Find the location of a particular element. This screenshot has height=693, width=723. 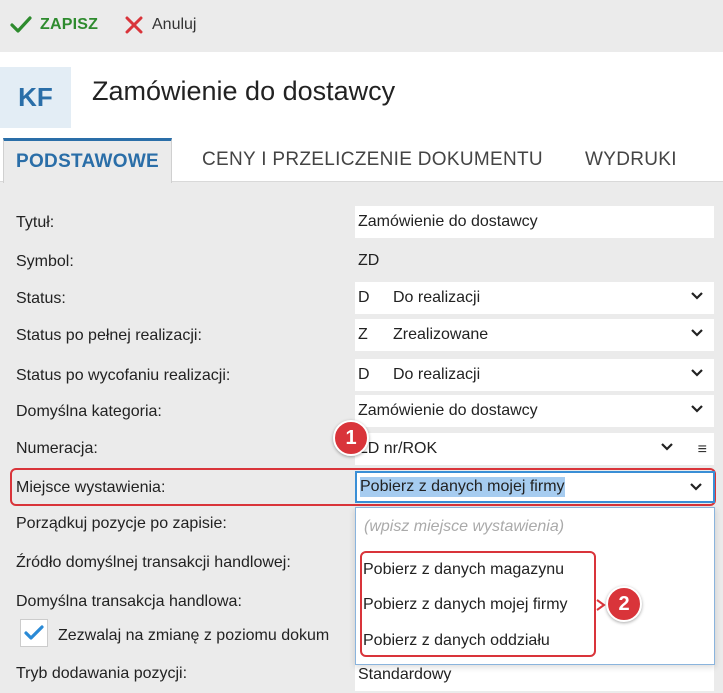

place-select: Pobierz z danych mojej firmy is located at coordinates (535, 487).